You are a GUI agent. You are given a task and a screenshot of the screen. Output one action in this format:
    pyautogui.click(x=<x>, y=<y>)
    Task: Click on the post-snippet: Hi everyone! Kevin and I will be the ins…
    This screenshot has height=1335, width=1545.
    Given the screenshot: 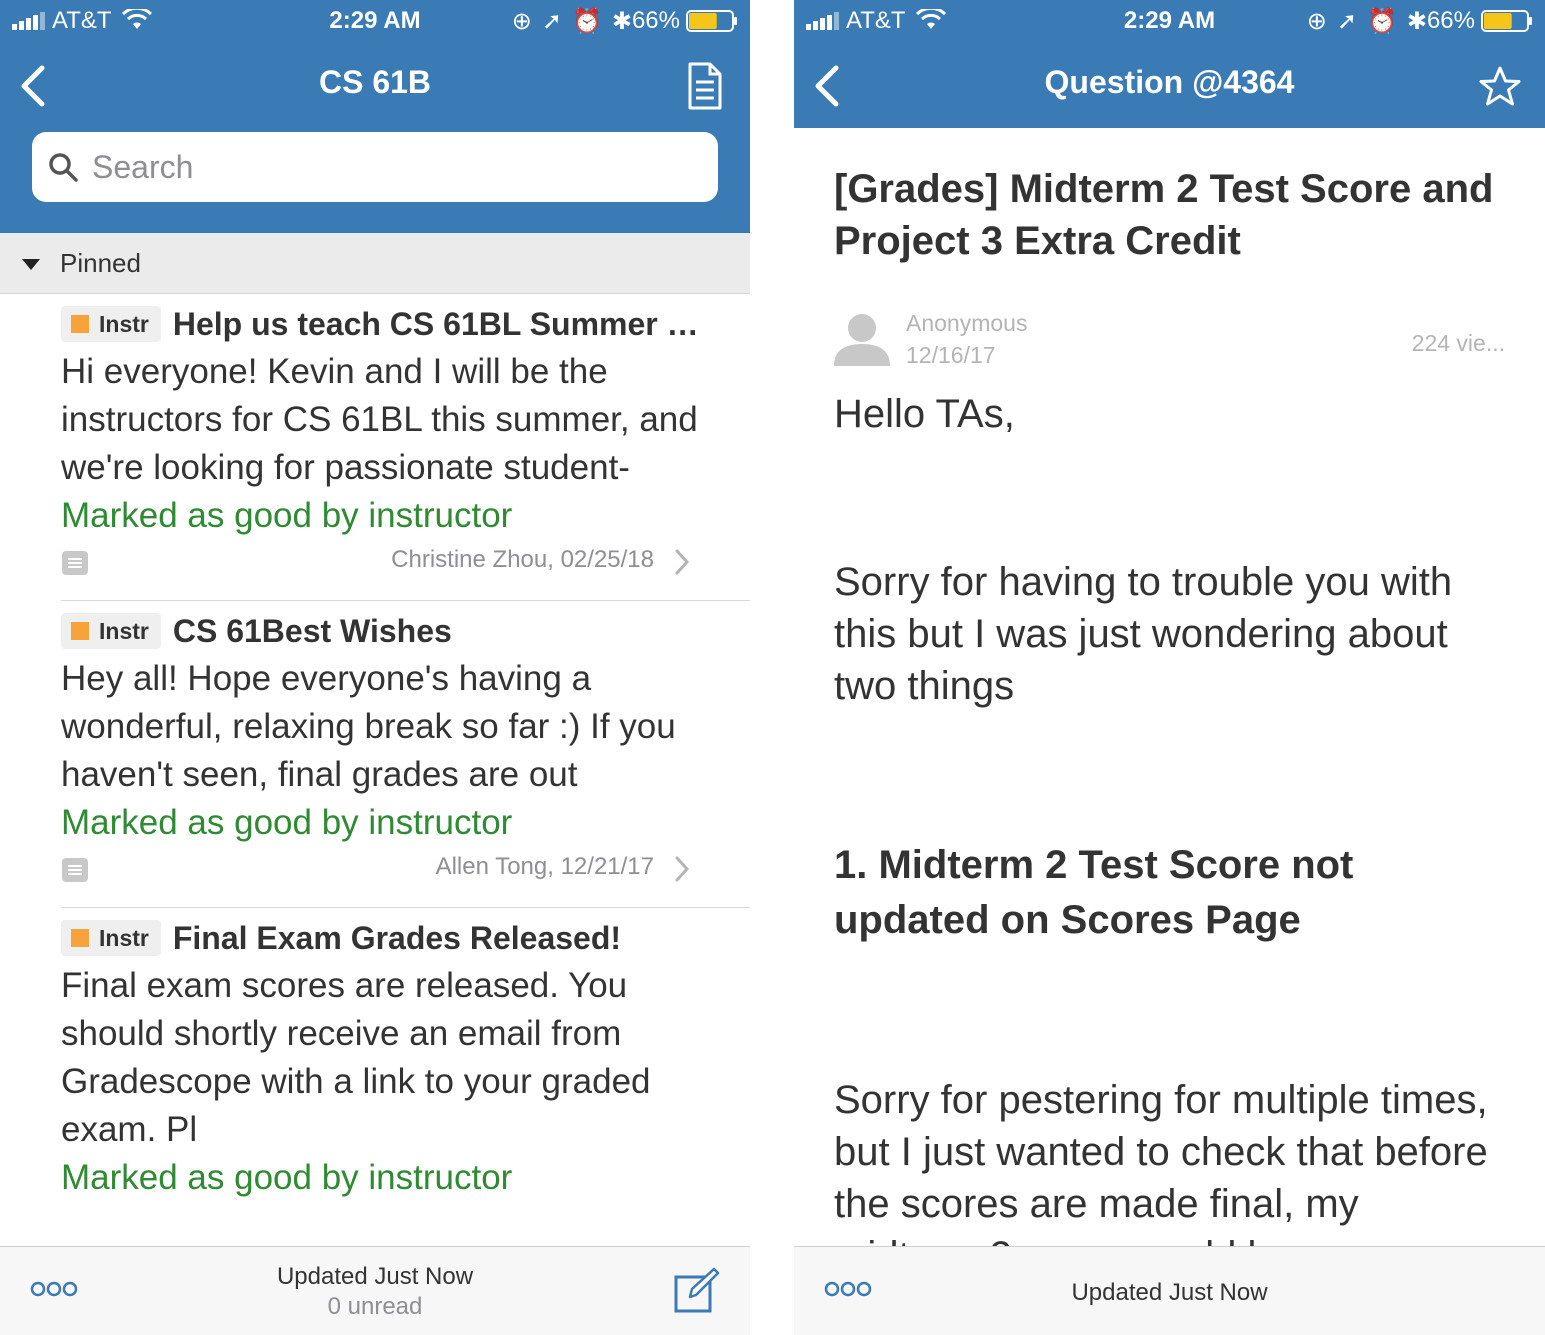 What is the action you would take?
    pyautogui.click(x=379, y=419)
    